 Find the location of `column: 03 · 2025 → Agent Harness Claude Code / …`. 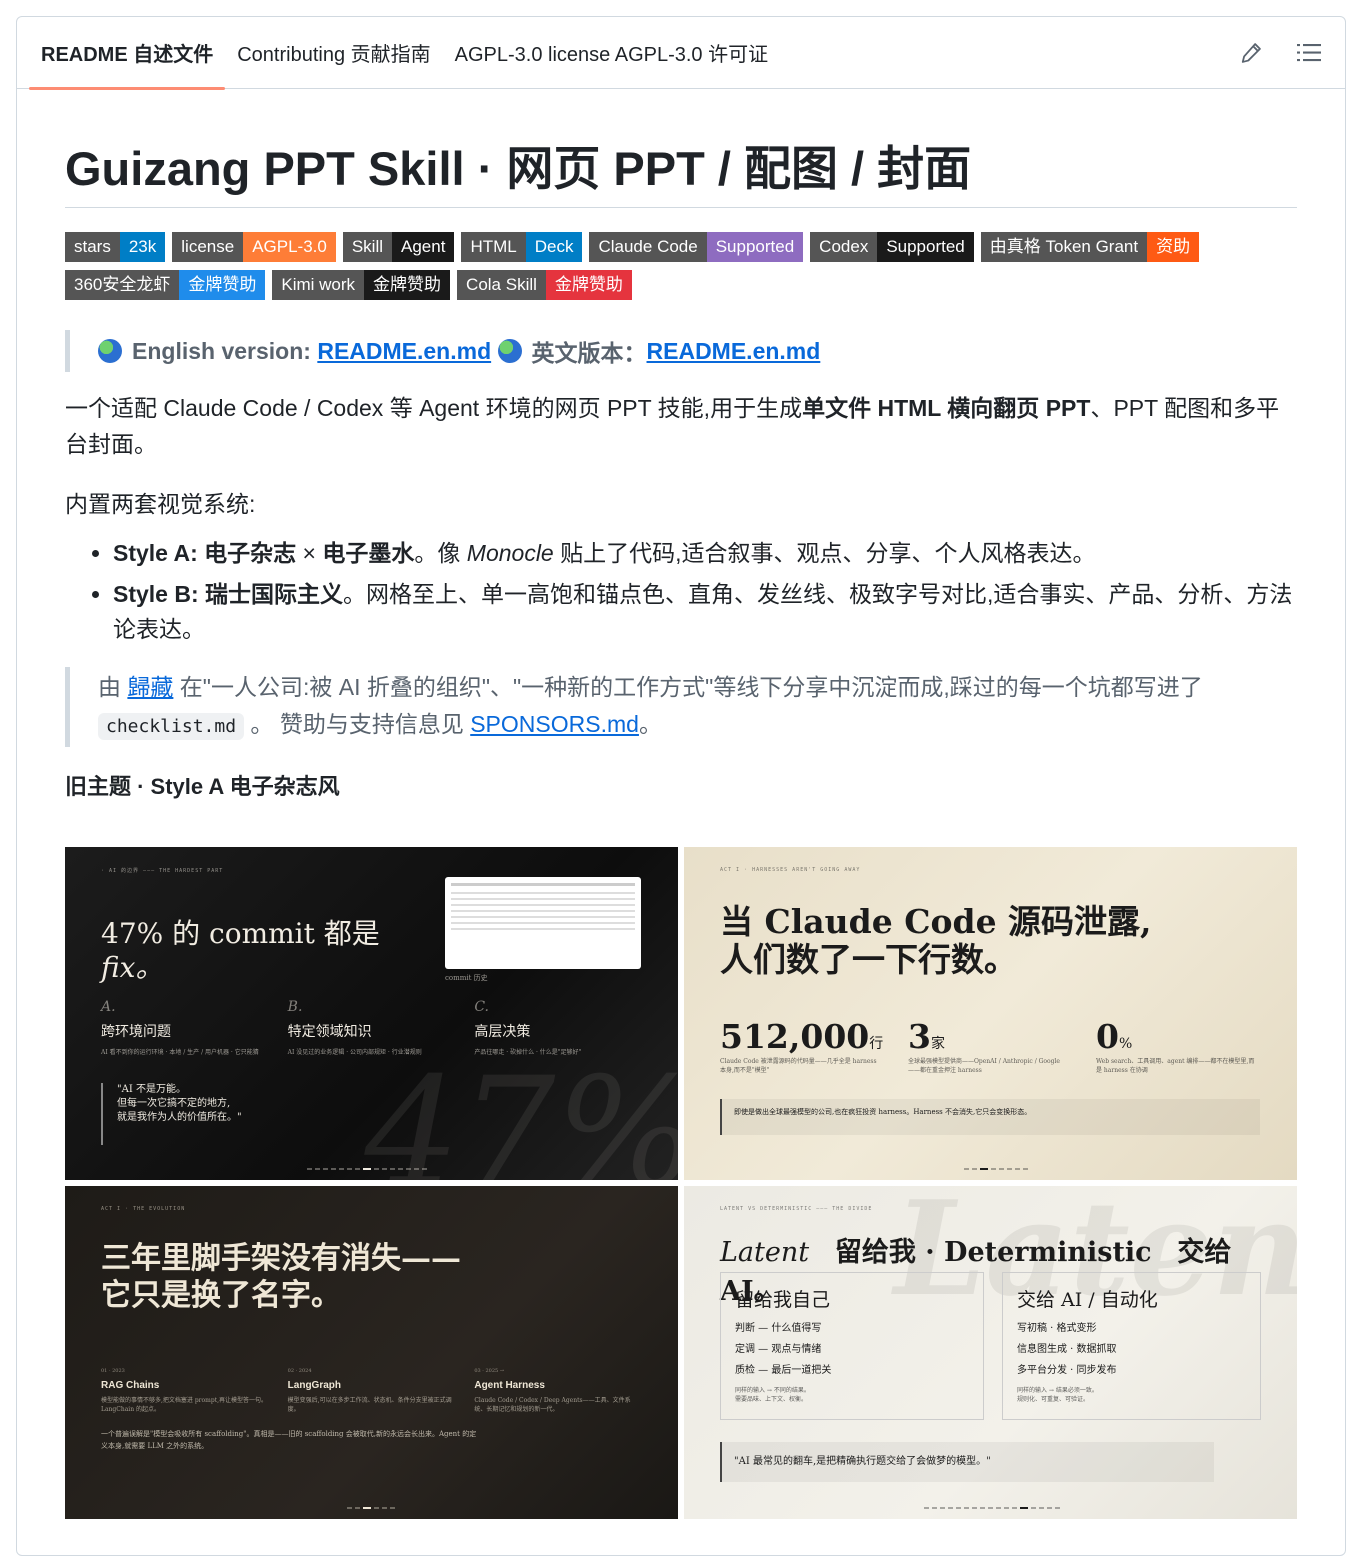

column: 03 · 2025 → Agent Harness Claude Code / … is located at coordinates (557, 1390).